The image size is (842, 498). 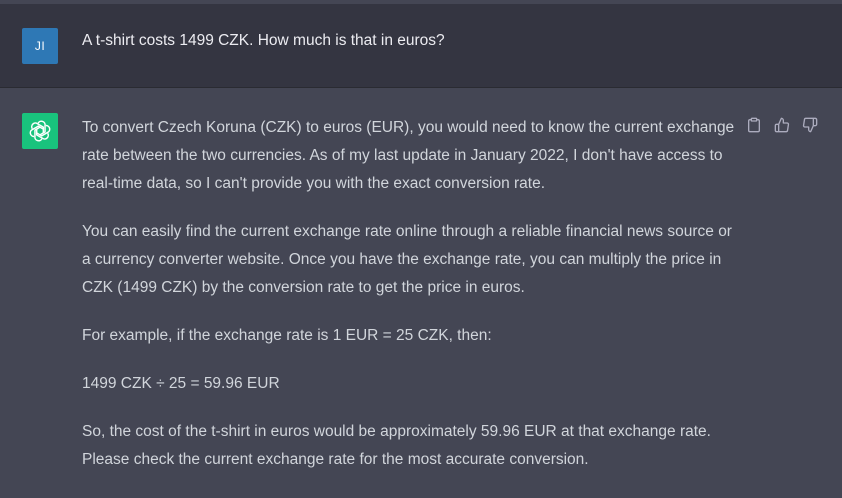 I want to click on message-actions, so click(x=782, y=125).